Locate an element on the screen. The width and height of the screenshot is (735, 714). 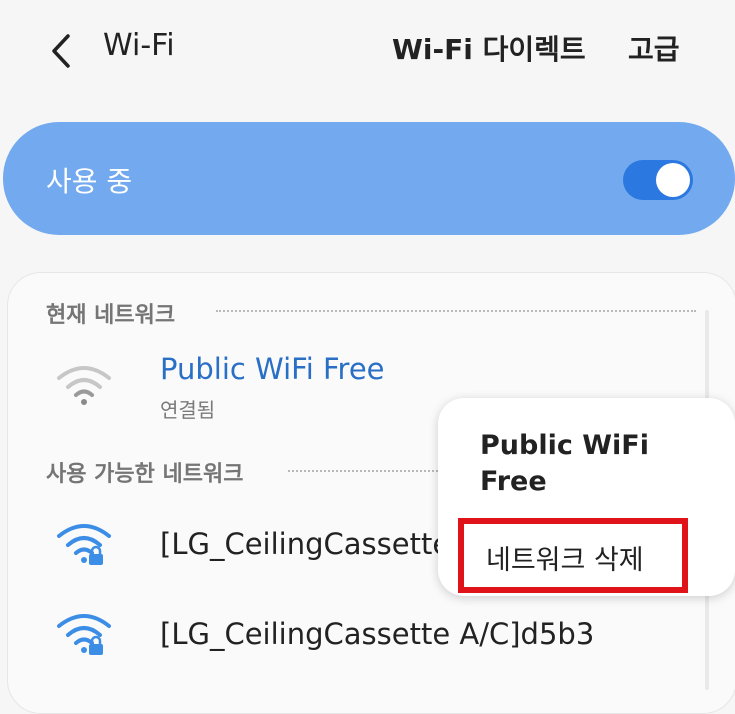
wifi-direct-button: Wi-Fi 다이렉트 is located at coordinates (489, 48).